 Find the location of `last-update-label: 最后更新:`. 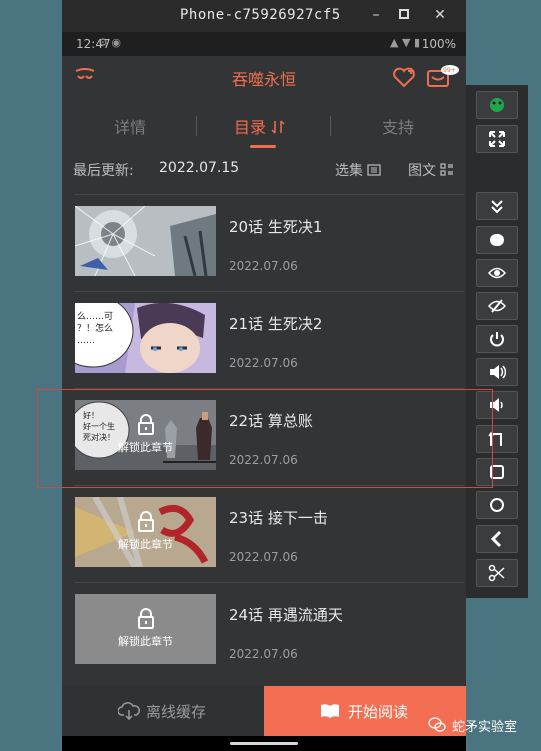

last-update-label: 最后更新: is located at coordinates (103, 171).